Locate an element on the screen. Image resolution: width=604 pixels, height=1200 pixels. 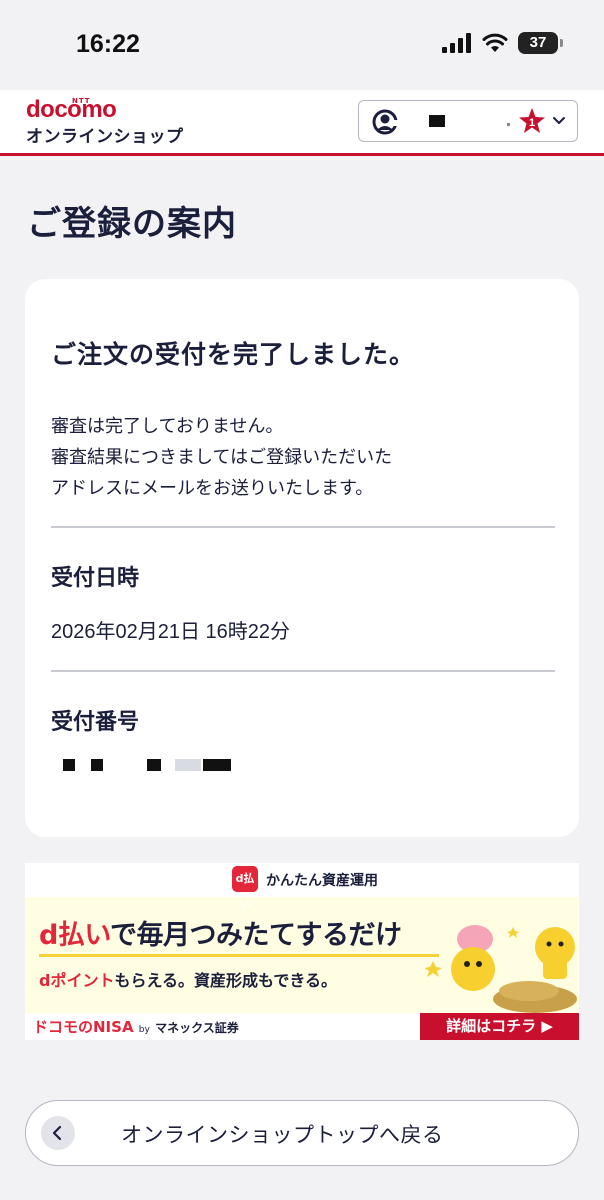
banner-top-strip: d払い かんたん資産運用 is located at coordinates (302, 887).